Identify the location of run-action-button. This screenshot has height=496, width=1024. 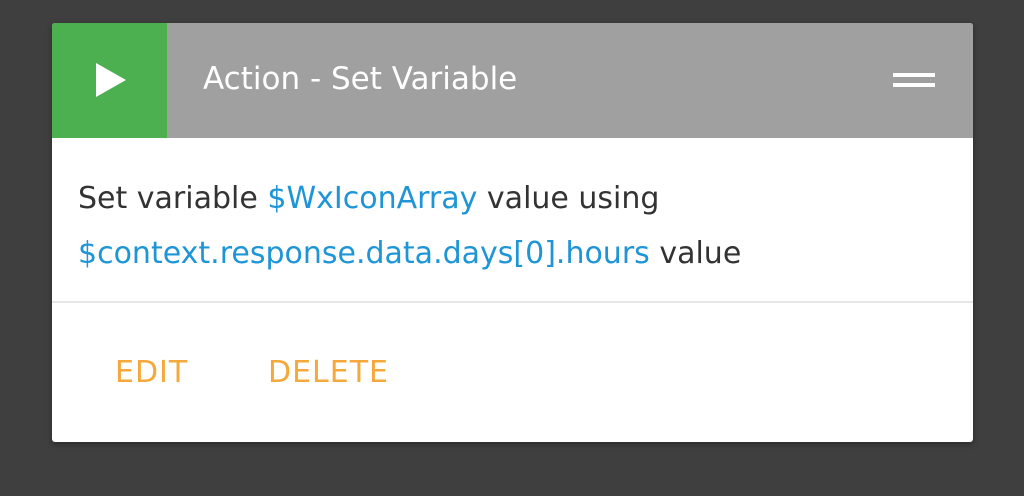
(109, 80).